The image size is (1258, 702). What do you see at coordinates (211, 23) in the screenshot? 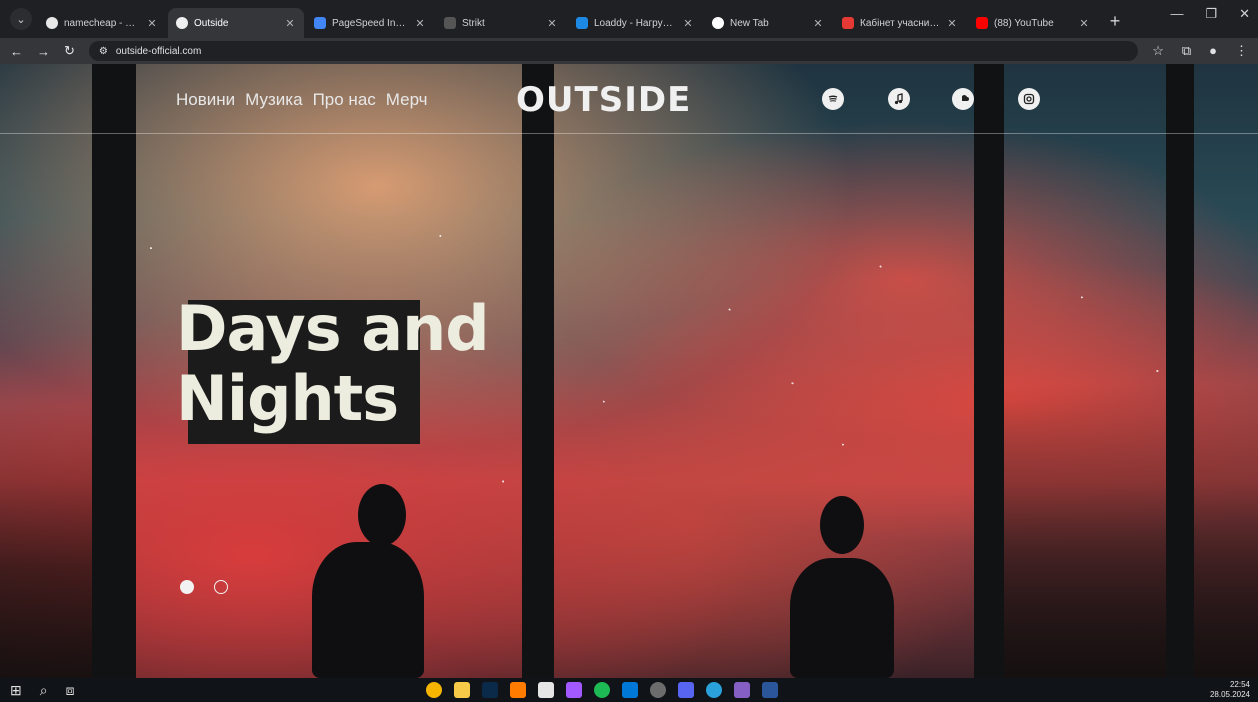
I see `tab-title: Outside` at bounding box center [211, 23].